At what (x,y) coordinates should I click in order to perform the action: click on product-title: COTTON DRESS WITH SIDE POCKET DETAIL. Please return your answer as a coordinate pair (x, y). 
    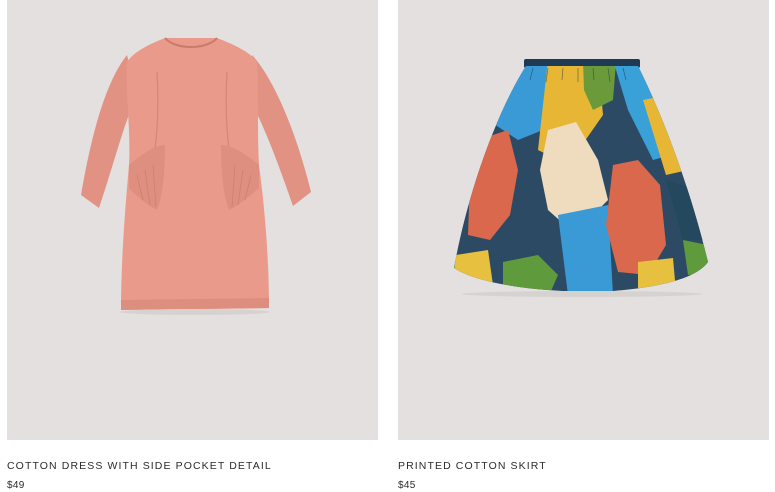
    Looking at the image, I should click on (139, 466).